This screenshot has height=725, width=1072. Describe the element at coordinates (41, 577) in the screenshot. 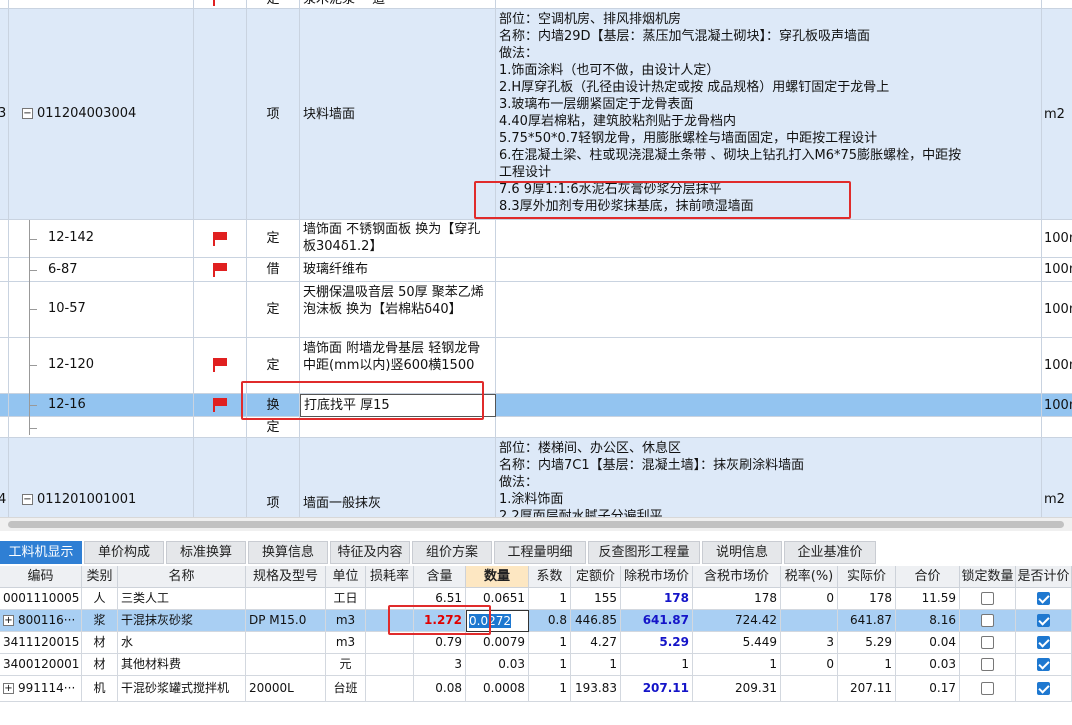

I see `col-header-code: 编码` at that location.